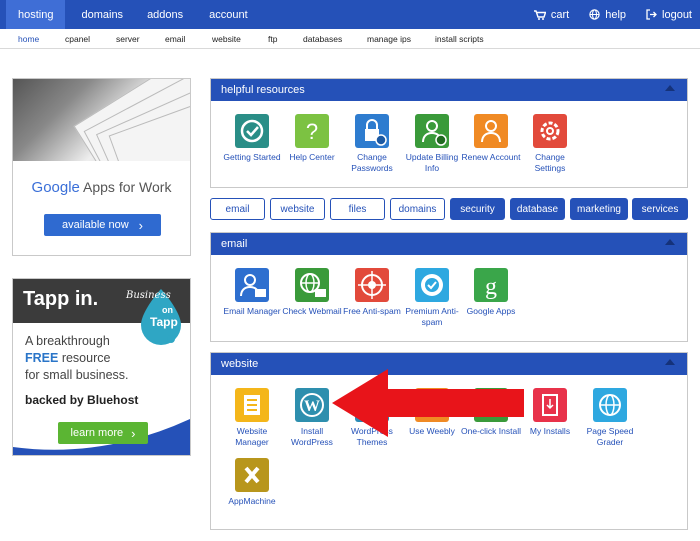  I want to click on learn-more-button: learn more ›, so click(103, 433).